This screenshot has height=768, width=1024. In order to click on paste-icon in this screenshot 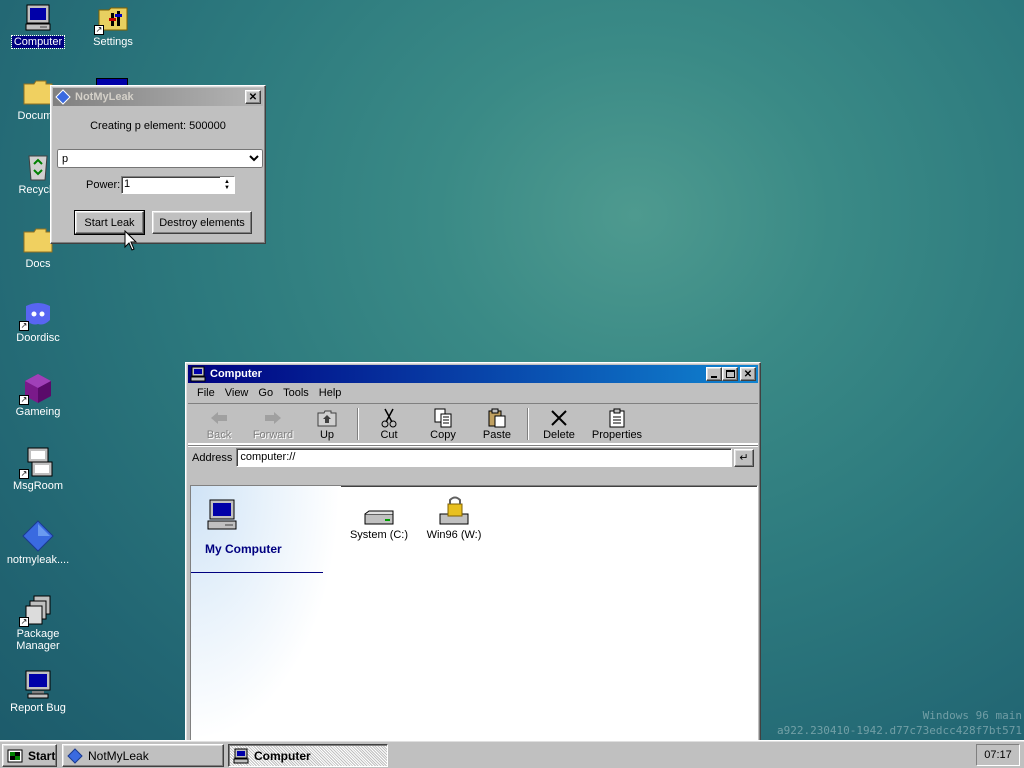, I will do `click(497, 418)`.